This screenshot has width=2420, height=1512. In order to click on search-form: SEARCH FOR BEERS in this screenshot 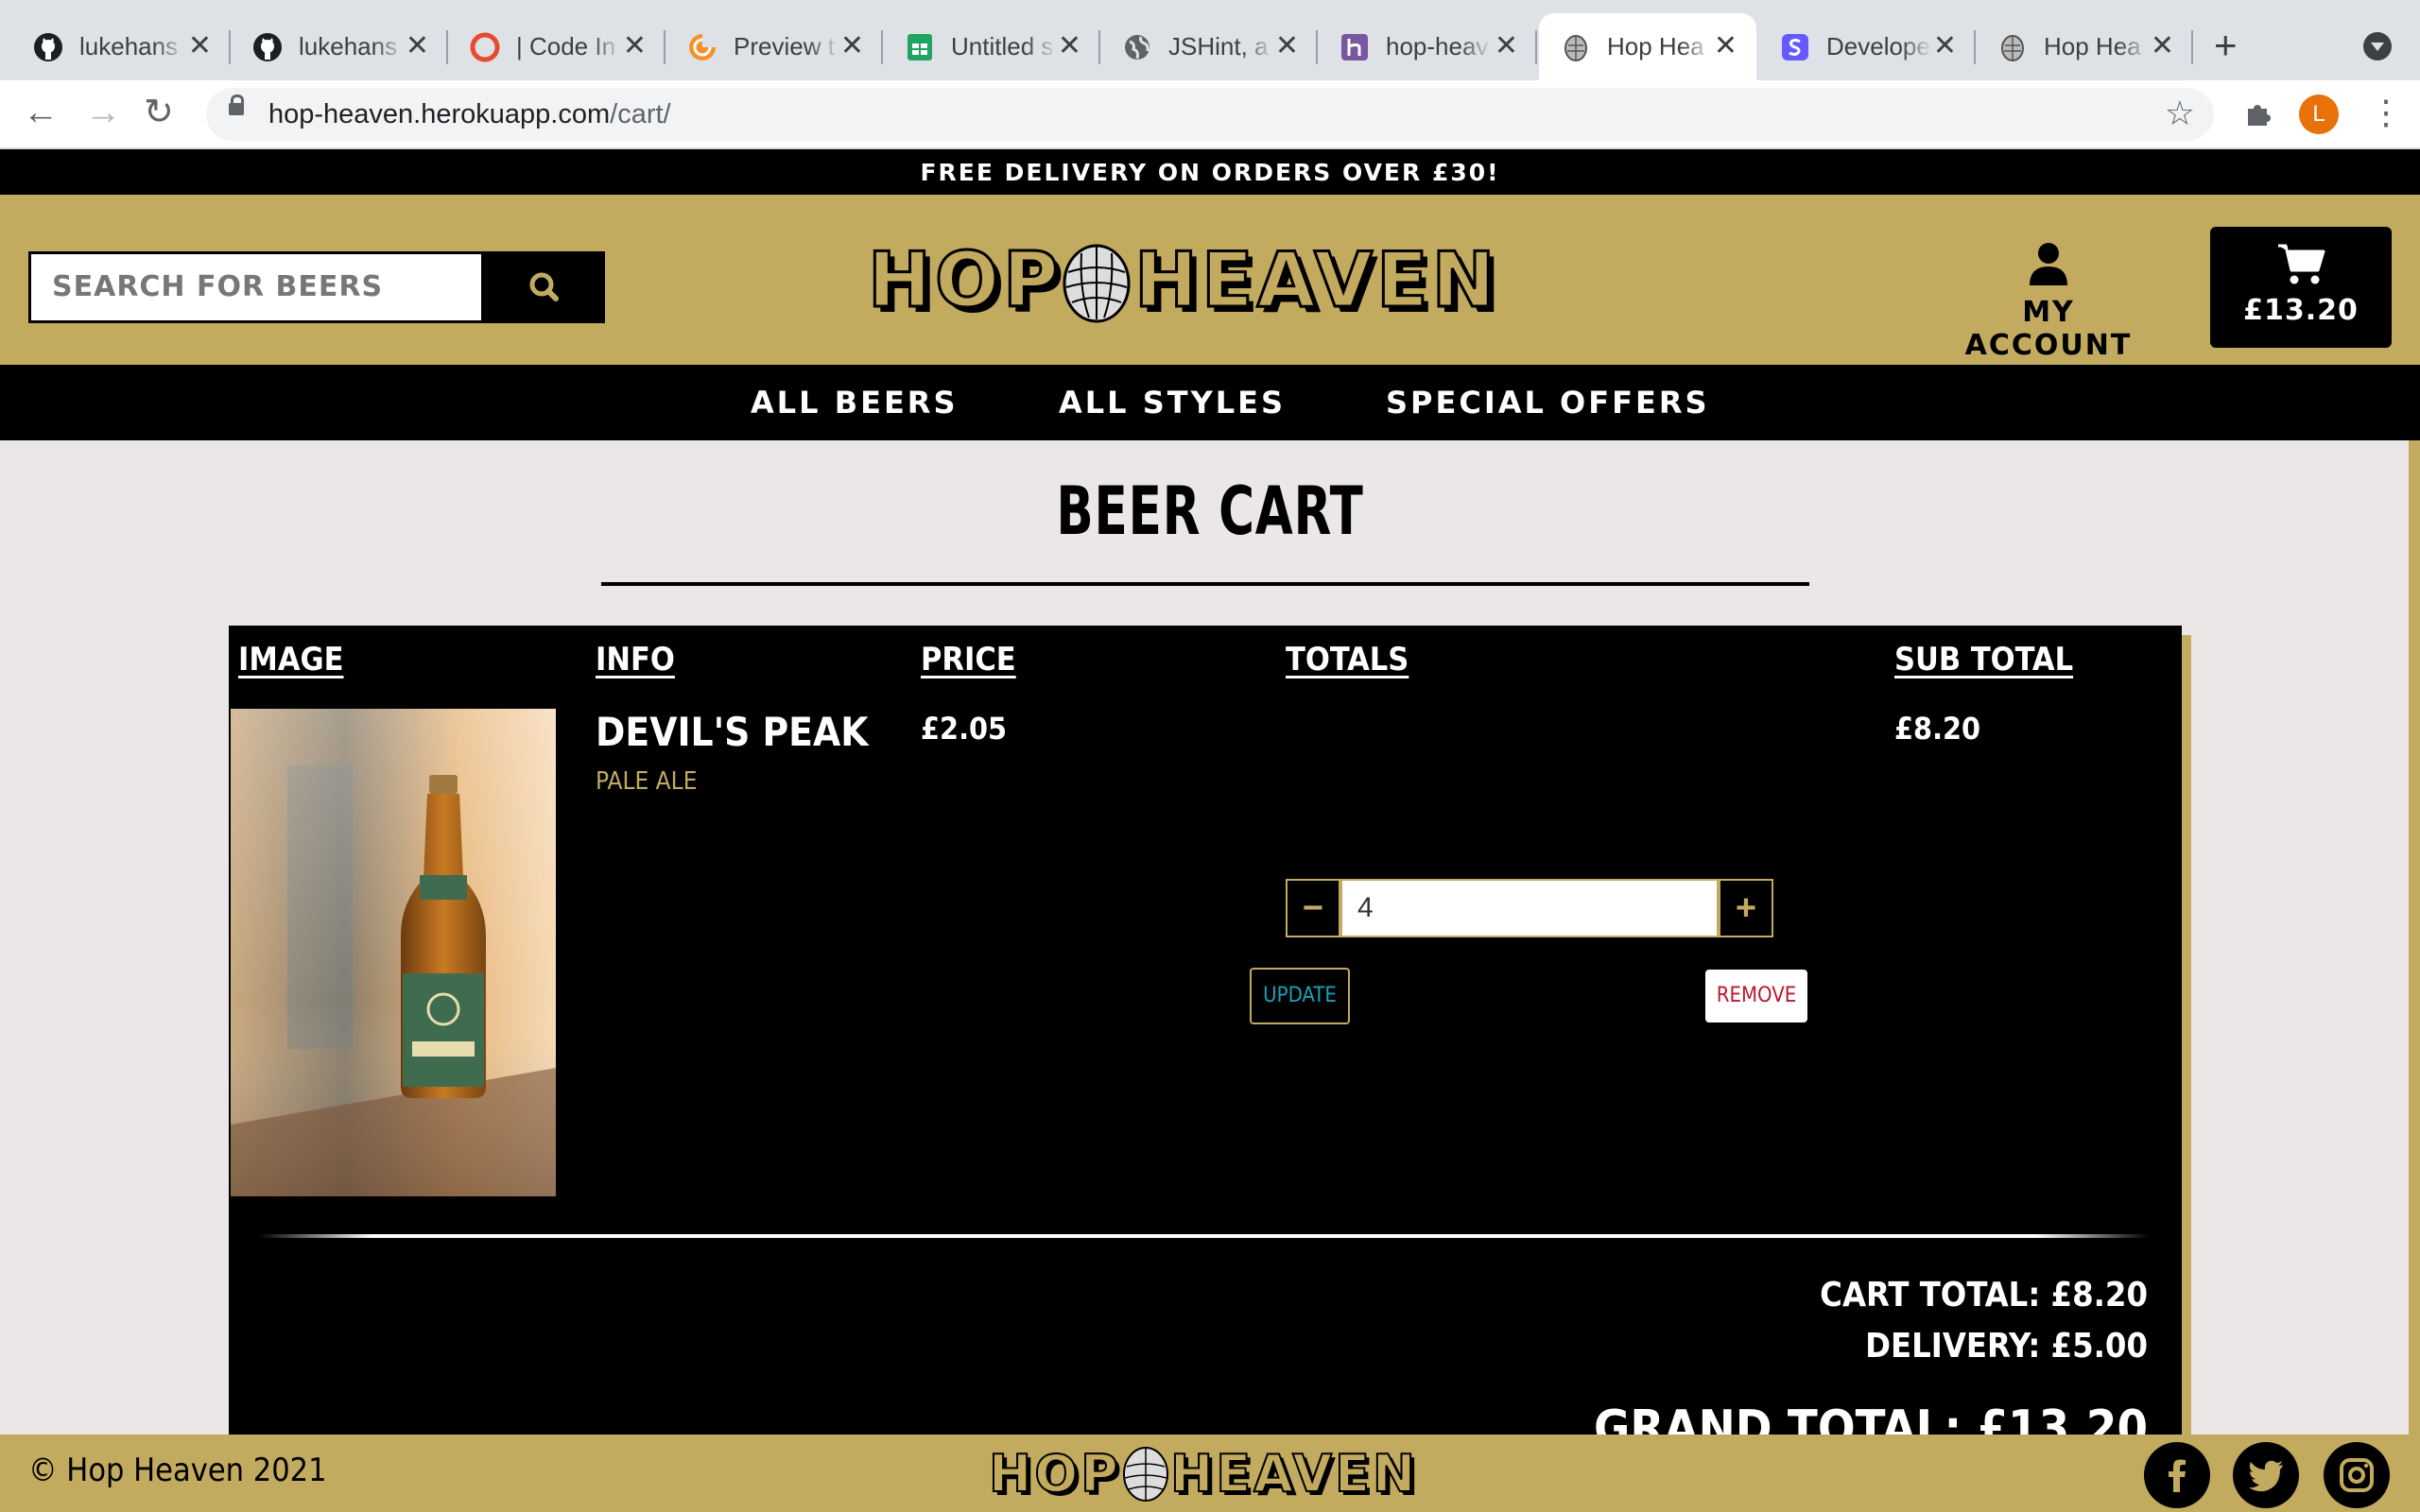, I will do `click(316, 287)`.